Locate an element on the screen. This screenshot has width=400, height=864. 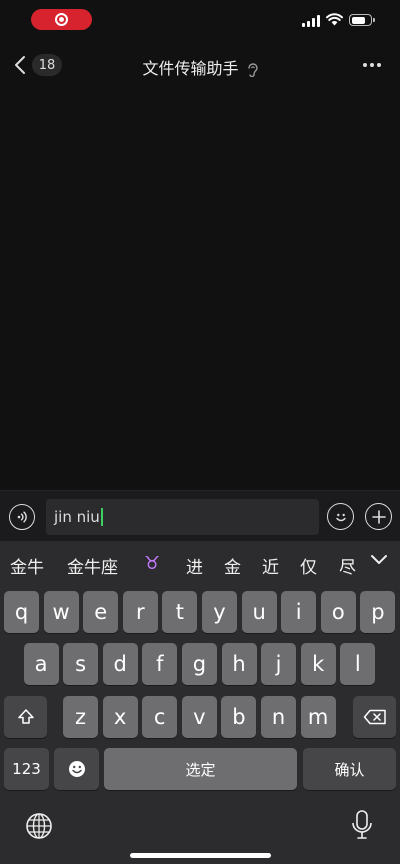
chat-title-area: 文件传输助手 is located at coordinates (200, 67).